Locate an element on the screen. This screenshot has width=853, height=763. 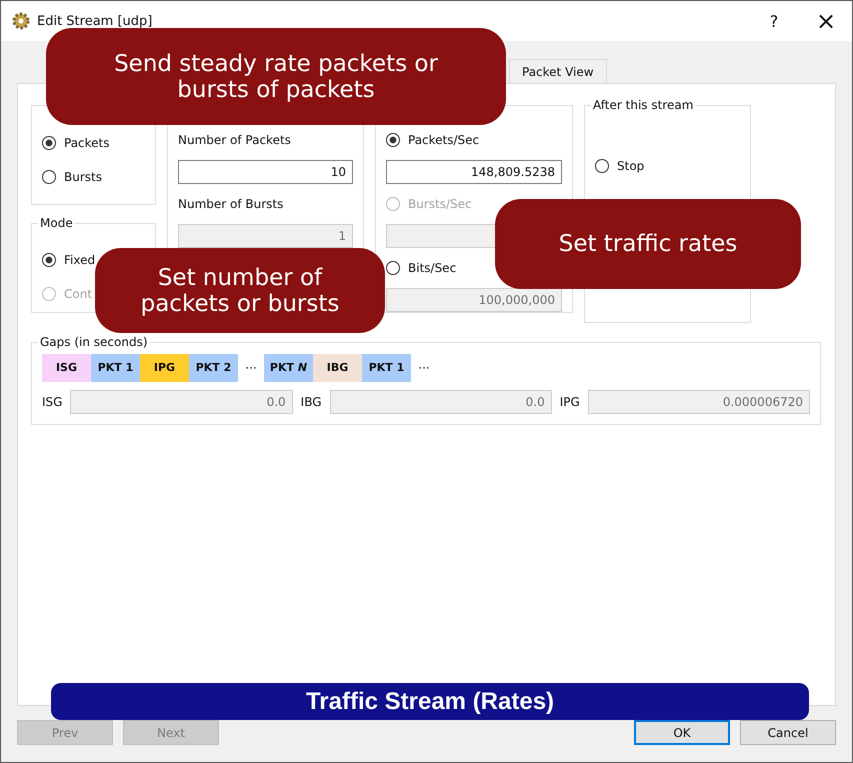
option-label: Bursts is located at coordinates (83, 177).